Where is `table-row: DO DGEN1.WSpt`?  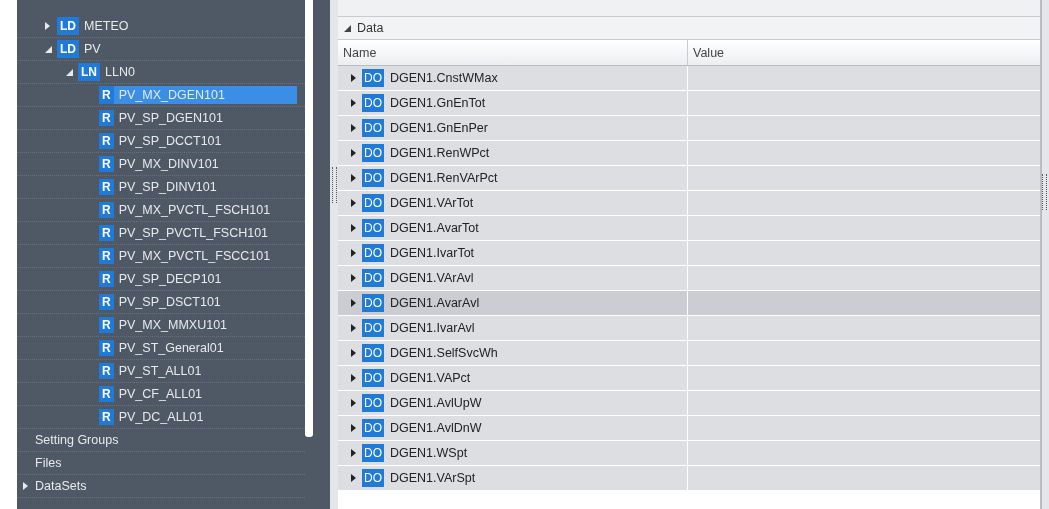
table-row: DO DGEN1.WSpt is located at coordinates (689, 453).